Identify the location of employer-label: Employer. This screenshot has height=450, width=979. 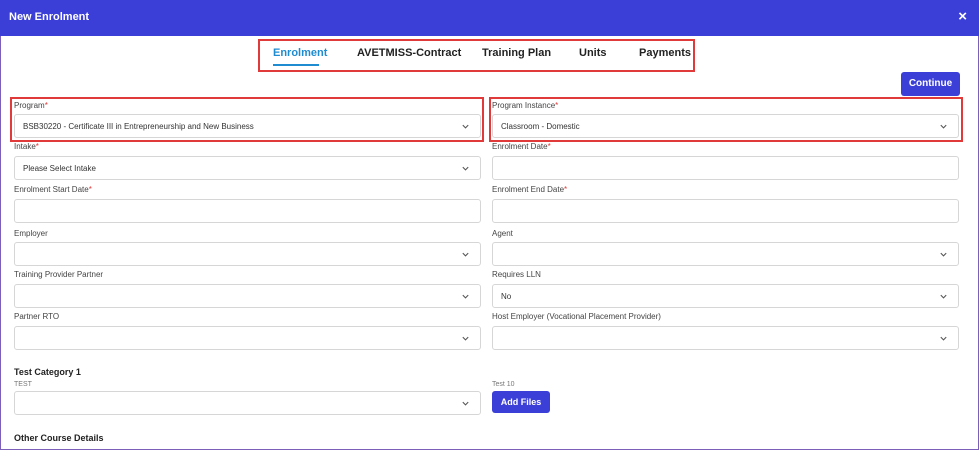
(31, 233).